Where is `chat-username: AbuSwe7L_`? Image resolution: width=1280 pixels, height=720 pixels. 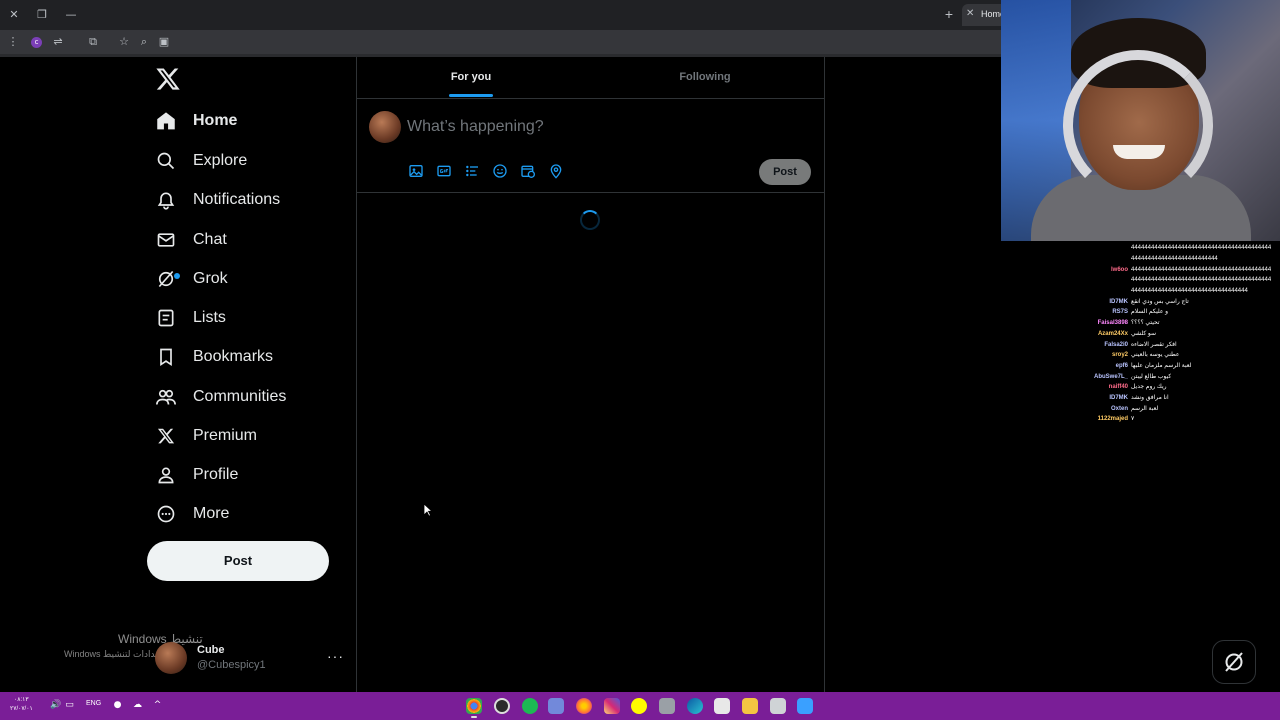 chat-username: AbuSwe7L_ is located at coordinates (1109, 377).